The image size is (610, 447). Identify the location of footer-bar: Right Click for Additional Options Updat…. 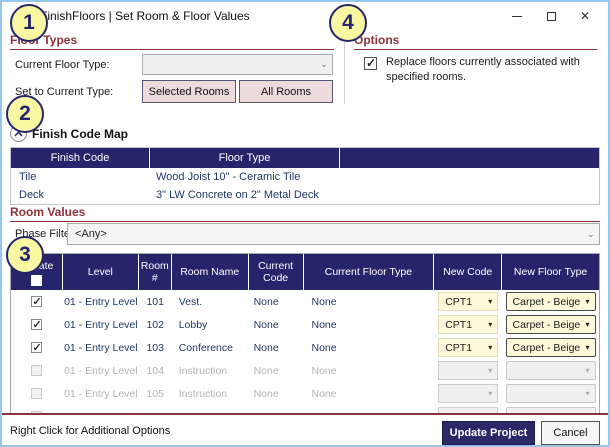
(305, 430).